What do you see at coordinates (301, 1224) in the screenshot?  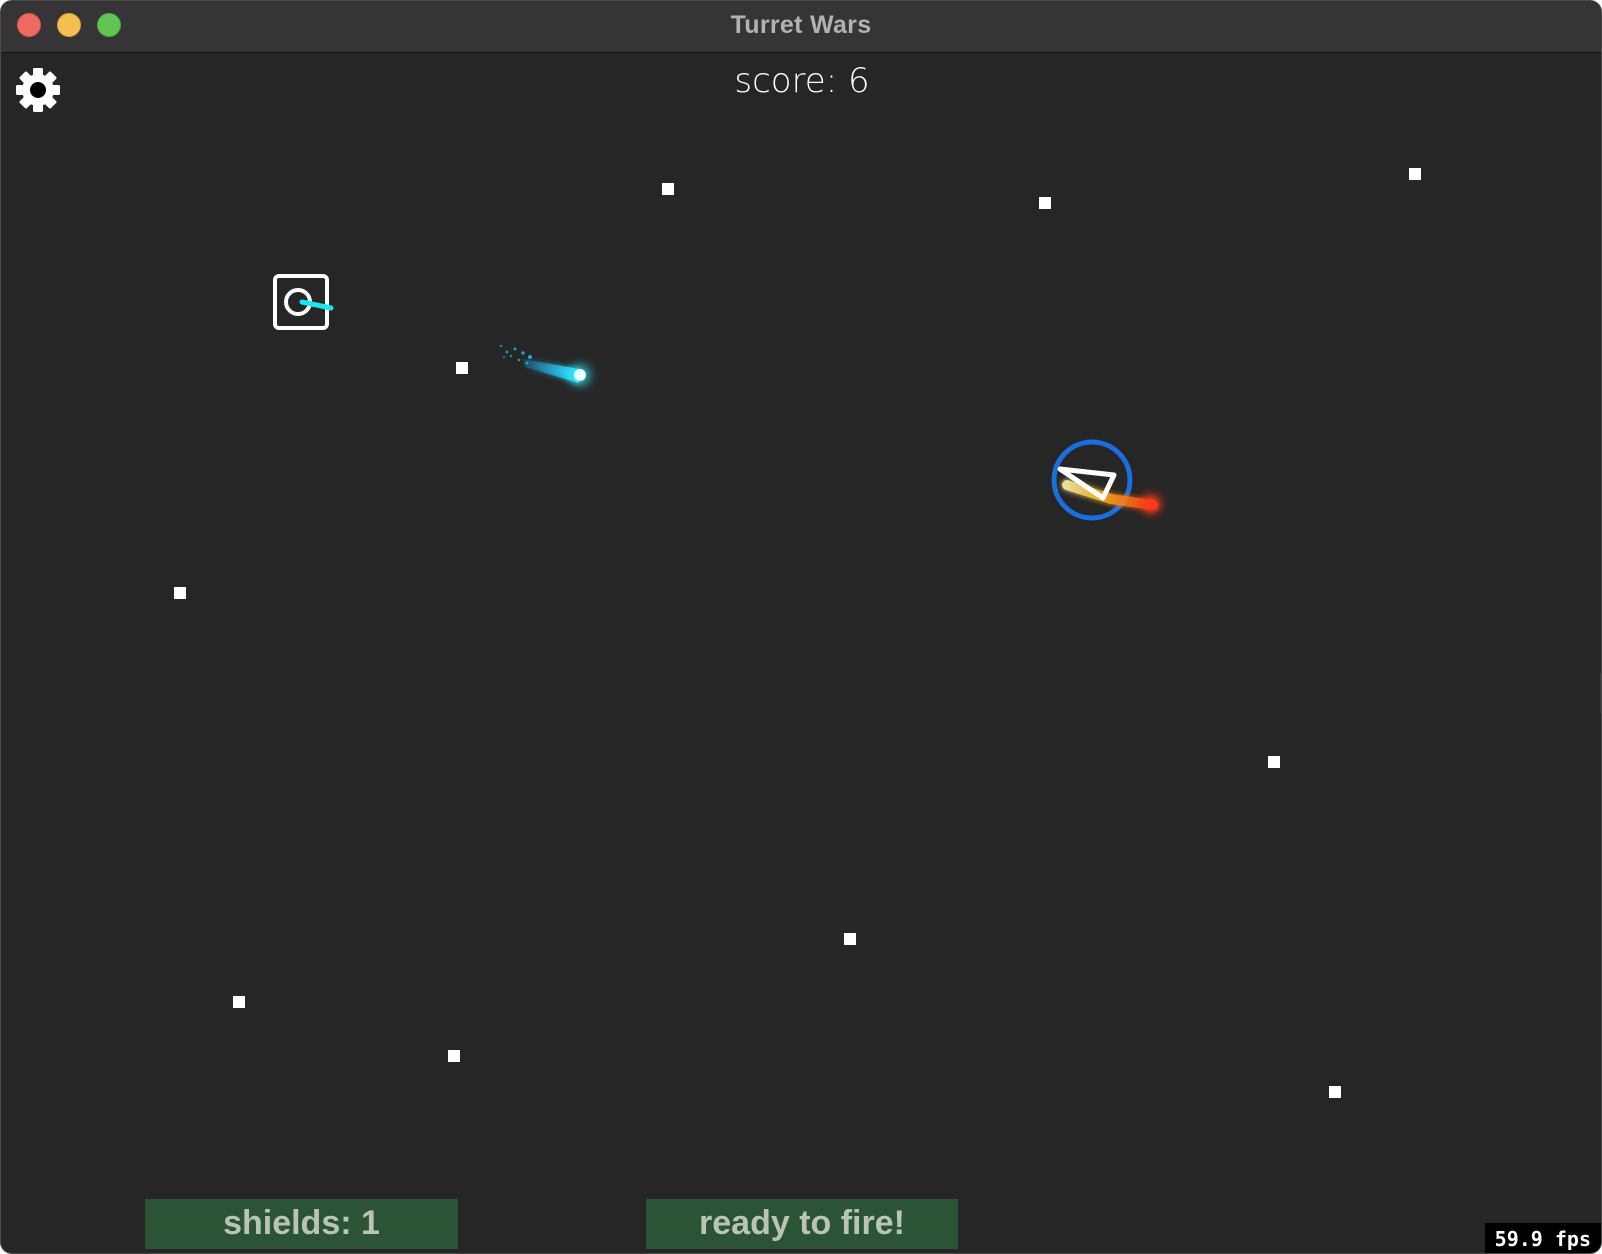 I see `shields-indicator: shields: 1` at bounding box center [301, 1224].